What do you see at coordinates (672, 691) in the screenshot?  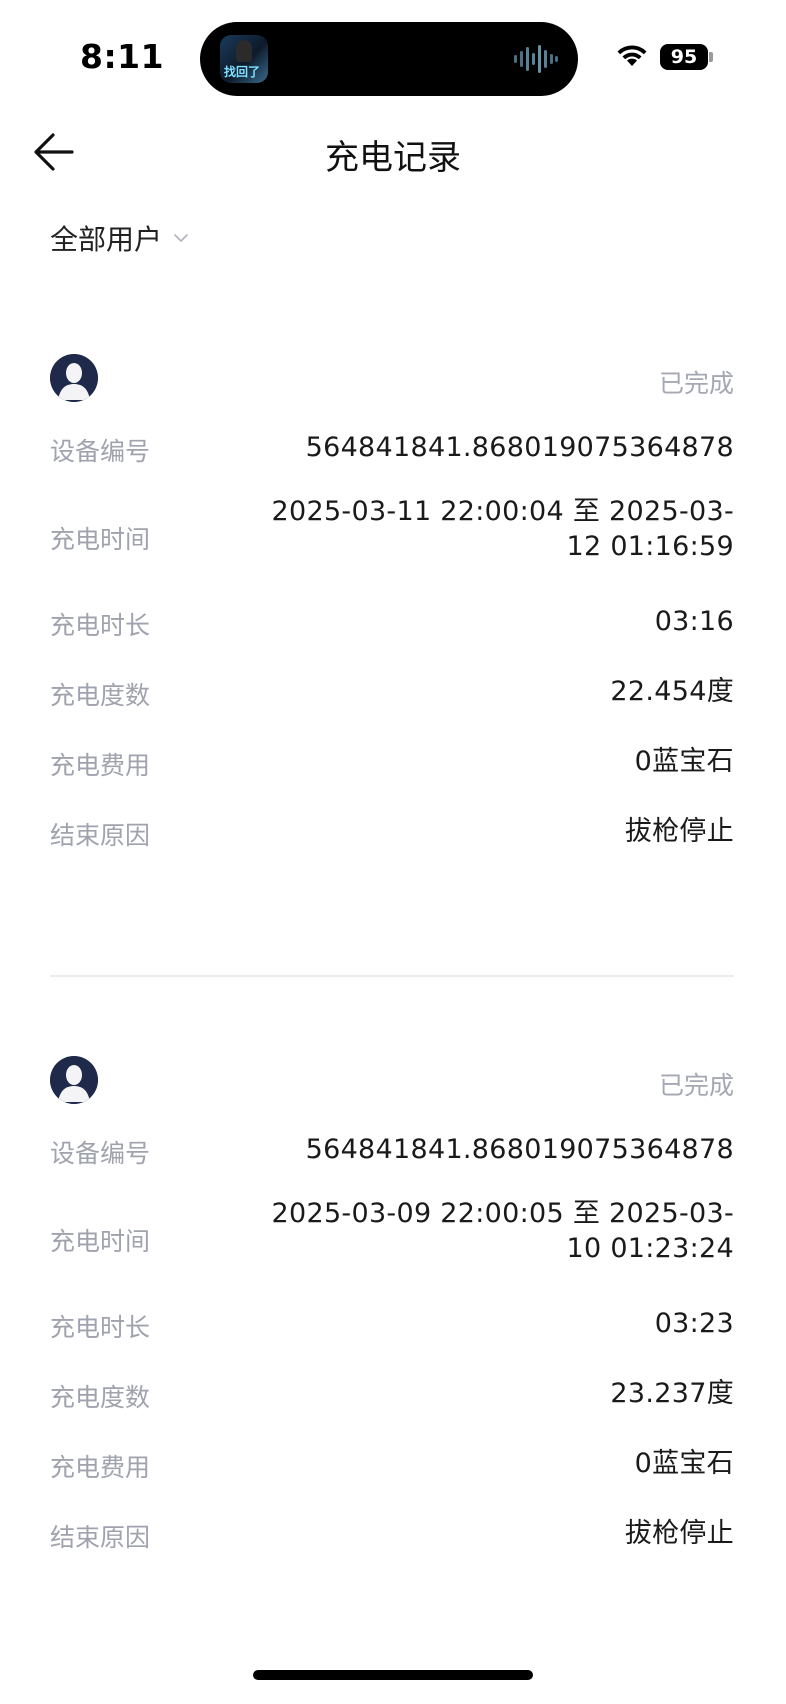 I see `energy-value: 22.454度` at bounding box center [672, 691].